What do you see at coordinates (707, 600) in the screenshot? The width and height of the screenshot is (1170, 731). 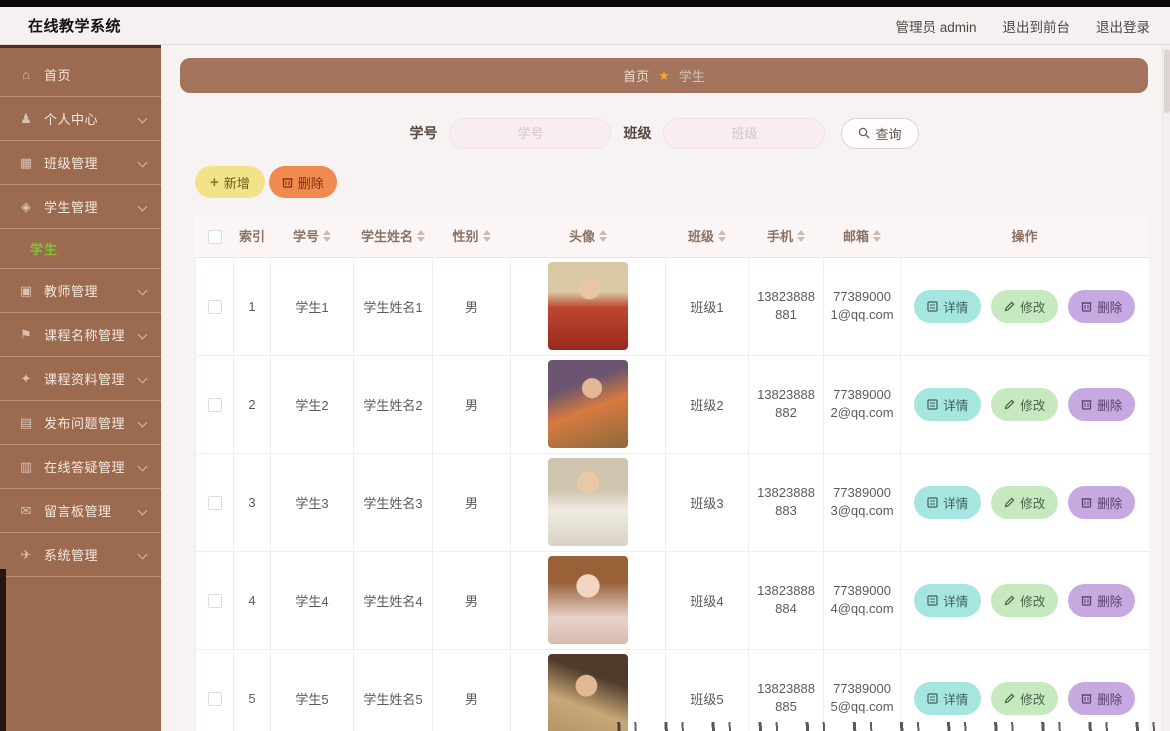 I see `cell-class: 班级4` at bounding box center [707, 600].